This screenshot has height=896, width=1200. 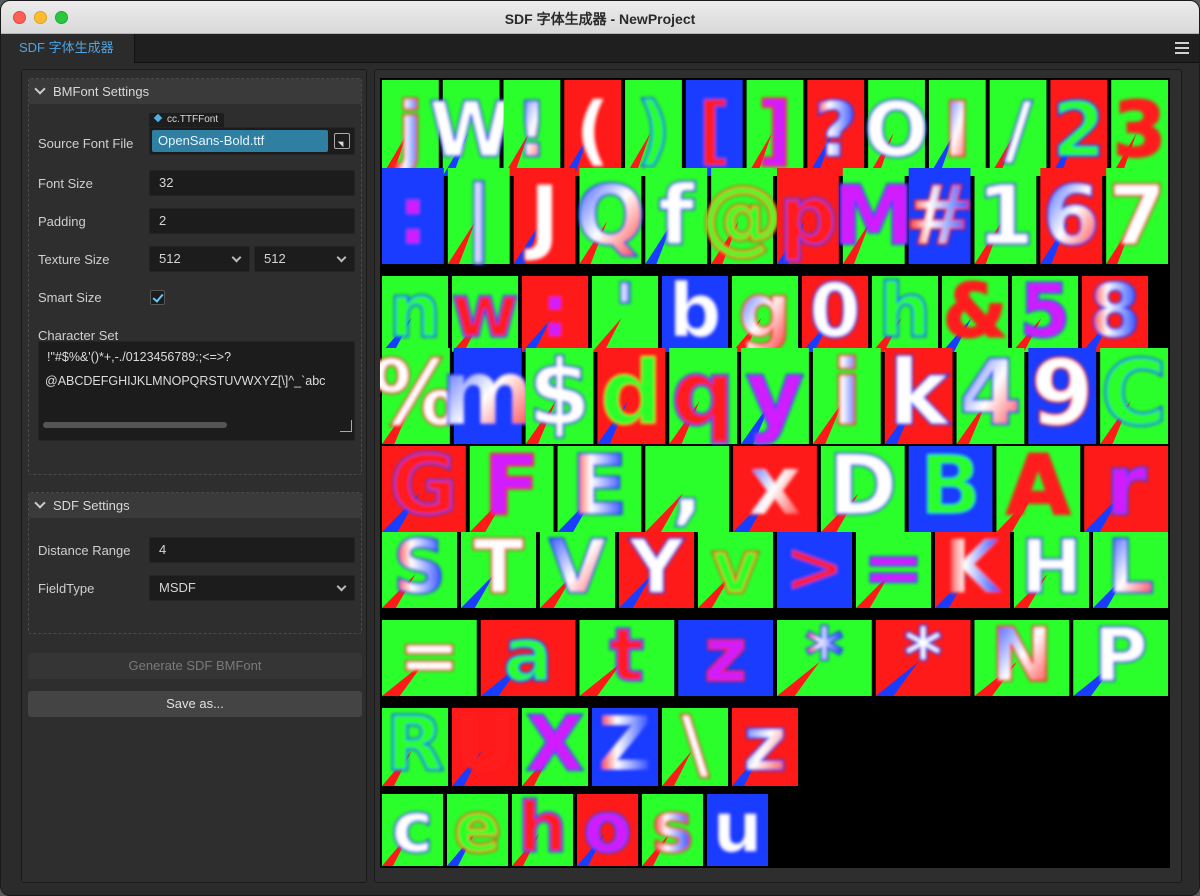 I want to click on atlas-glyph: 6, so click(x=1071, y=216).